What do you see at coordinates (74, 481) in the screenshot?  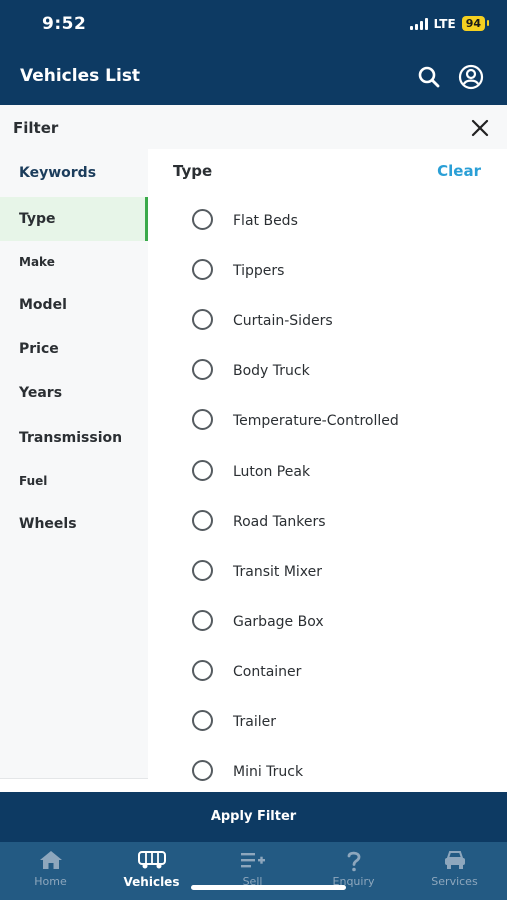 I see `sidebar-item-fuel: Fuel` at bounding box center [74, 481].